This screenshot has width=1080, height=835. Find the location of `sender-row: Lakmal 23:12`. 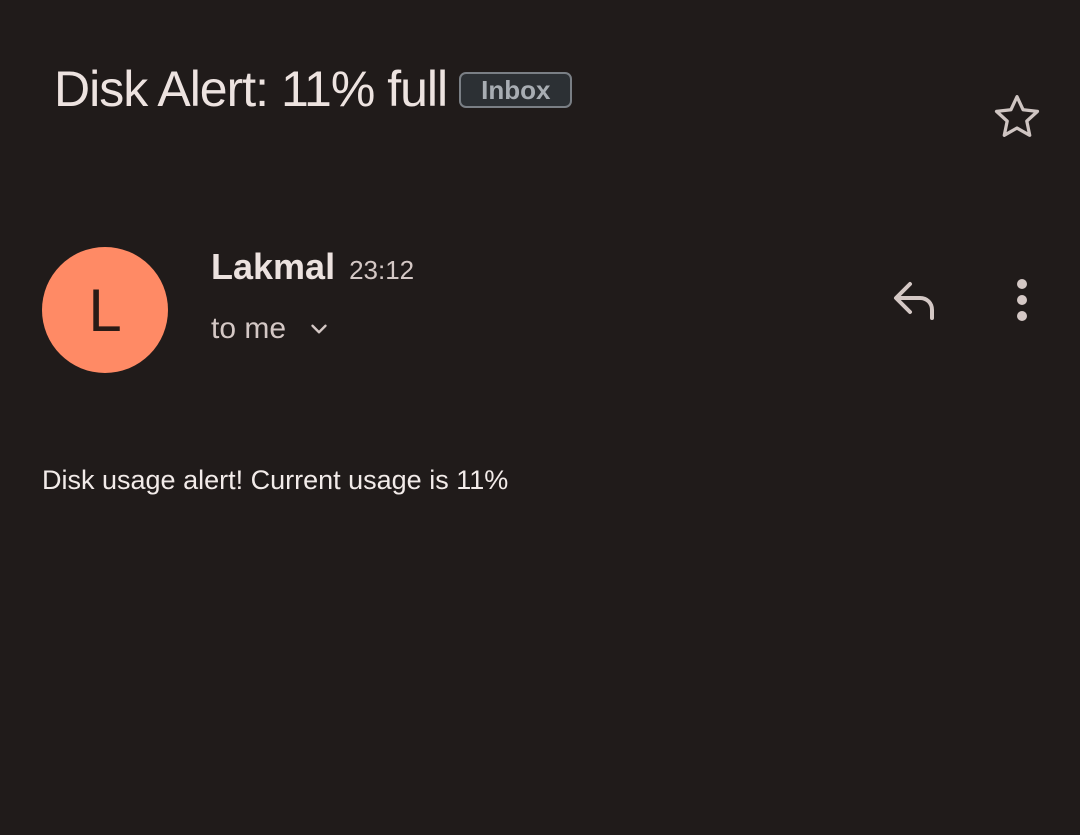

sender-row: Lakmal 23:12 is located at coordinates (312, 267).